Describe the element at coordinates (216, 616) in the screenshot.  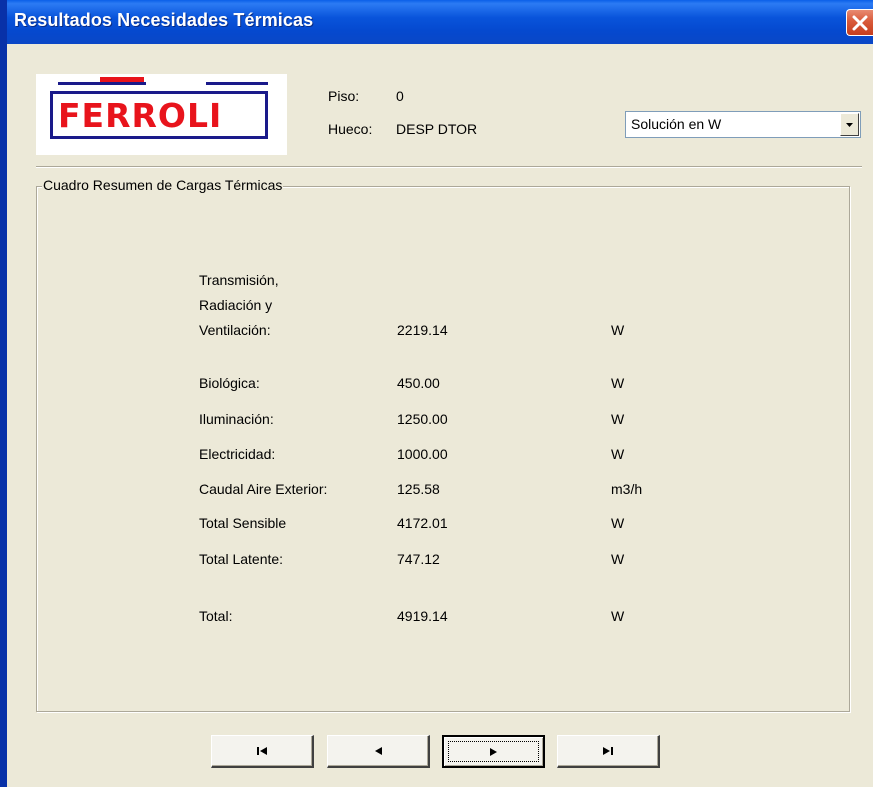
I see `row-label-total: Total:` at that location.